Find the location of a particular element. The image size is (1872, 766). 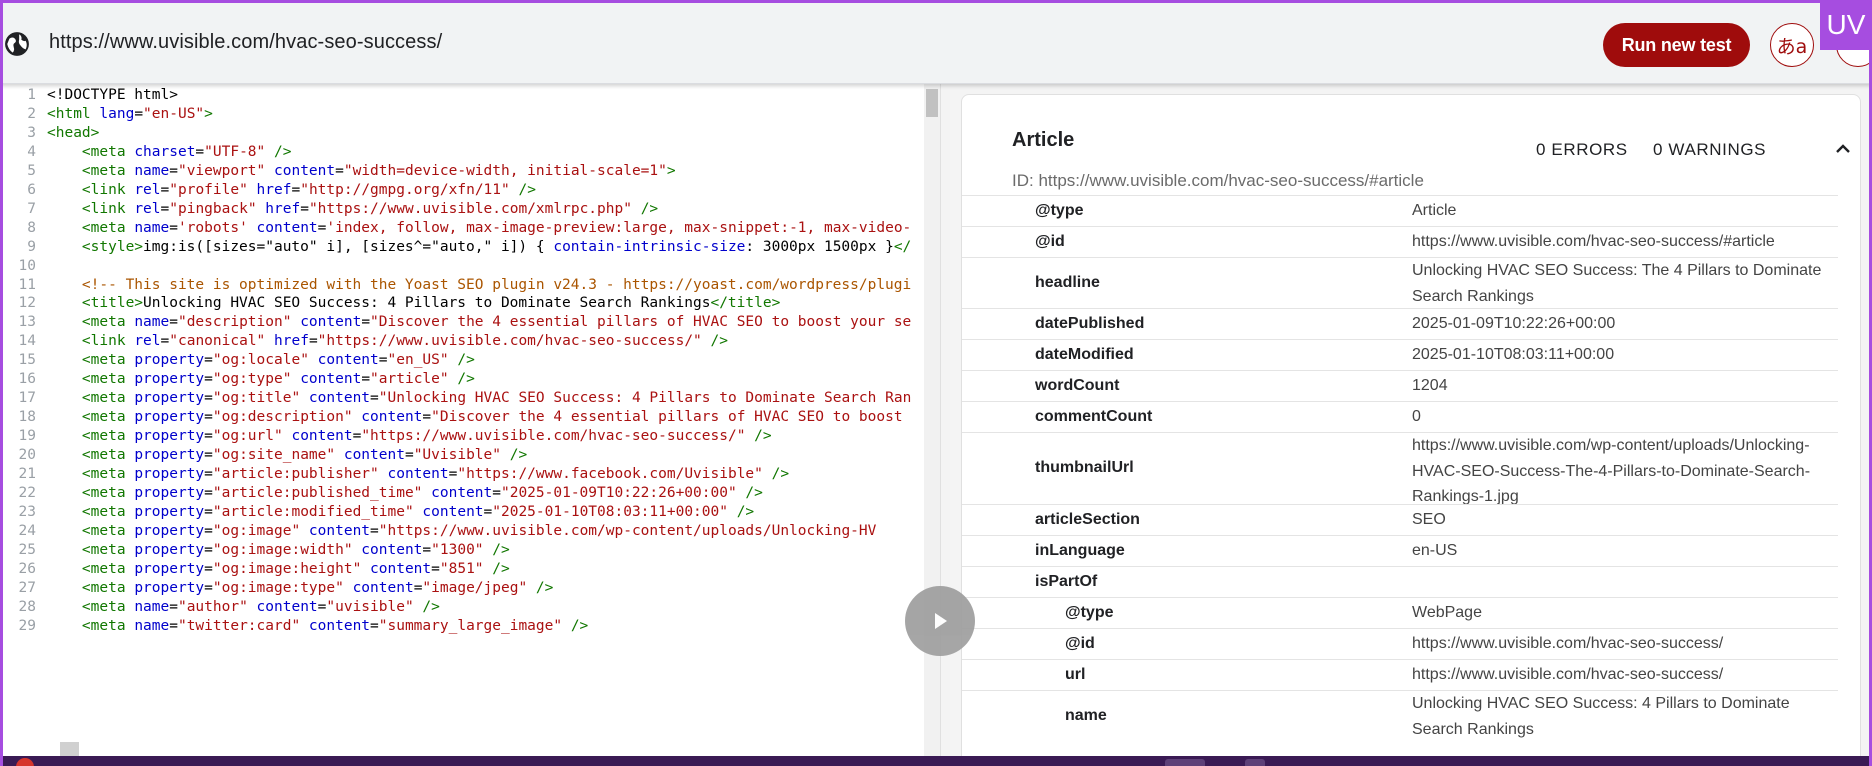

errors-count: 0 ERRORS is located at coordinates (1582, 149).